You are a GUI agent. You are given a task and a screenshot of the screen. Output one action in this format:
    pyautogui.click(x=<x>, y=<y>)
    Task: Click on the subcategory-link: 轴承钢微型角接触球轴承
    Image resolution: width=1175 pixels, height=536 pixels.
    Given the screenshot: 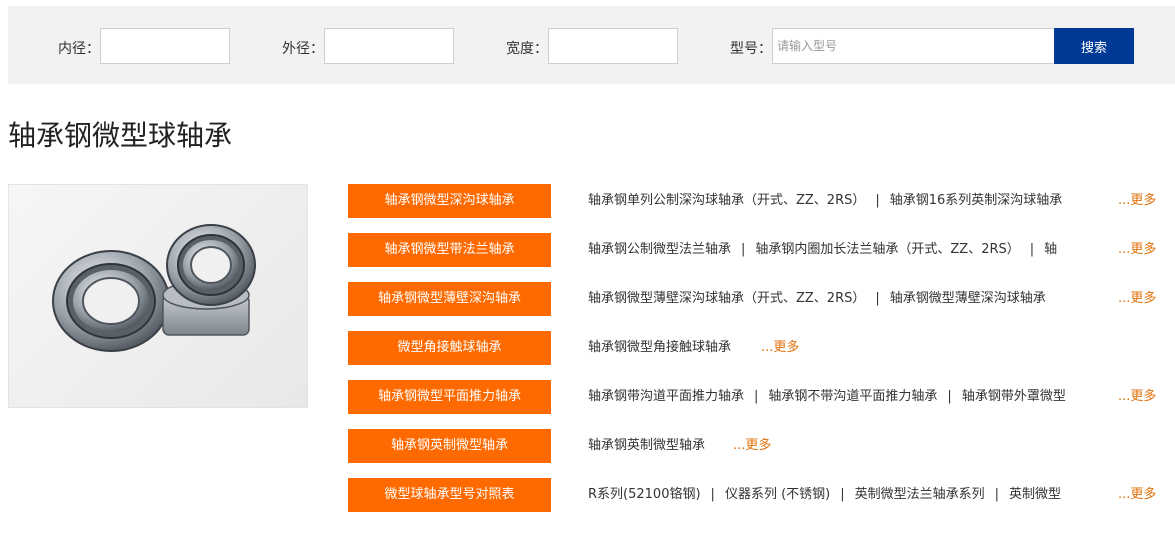 What is the action you would take?
    pyautogui.click(x=659, y=347)
    